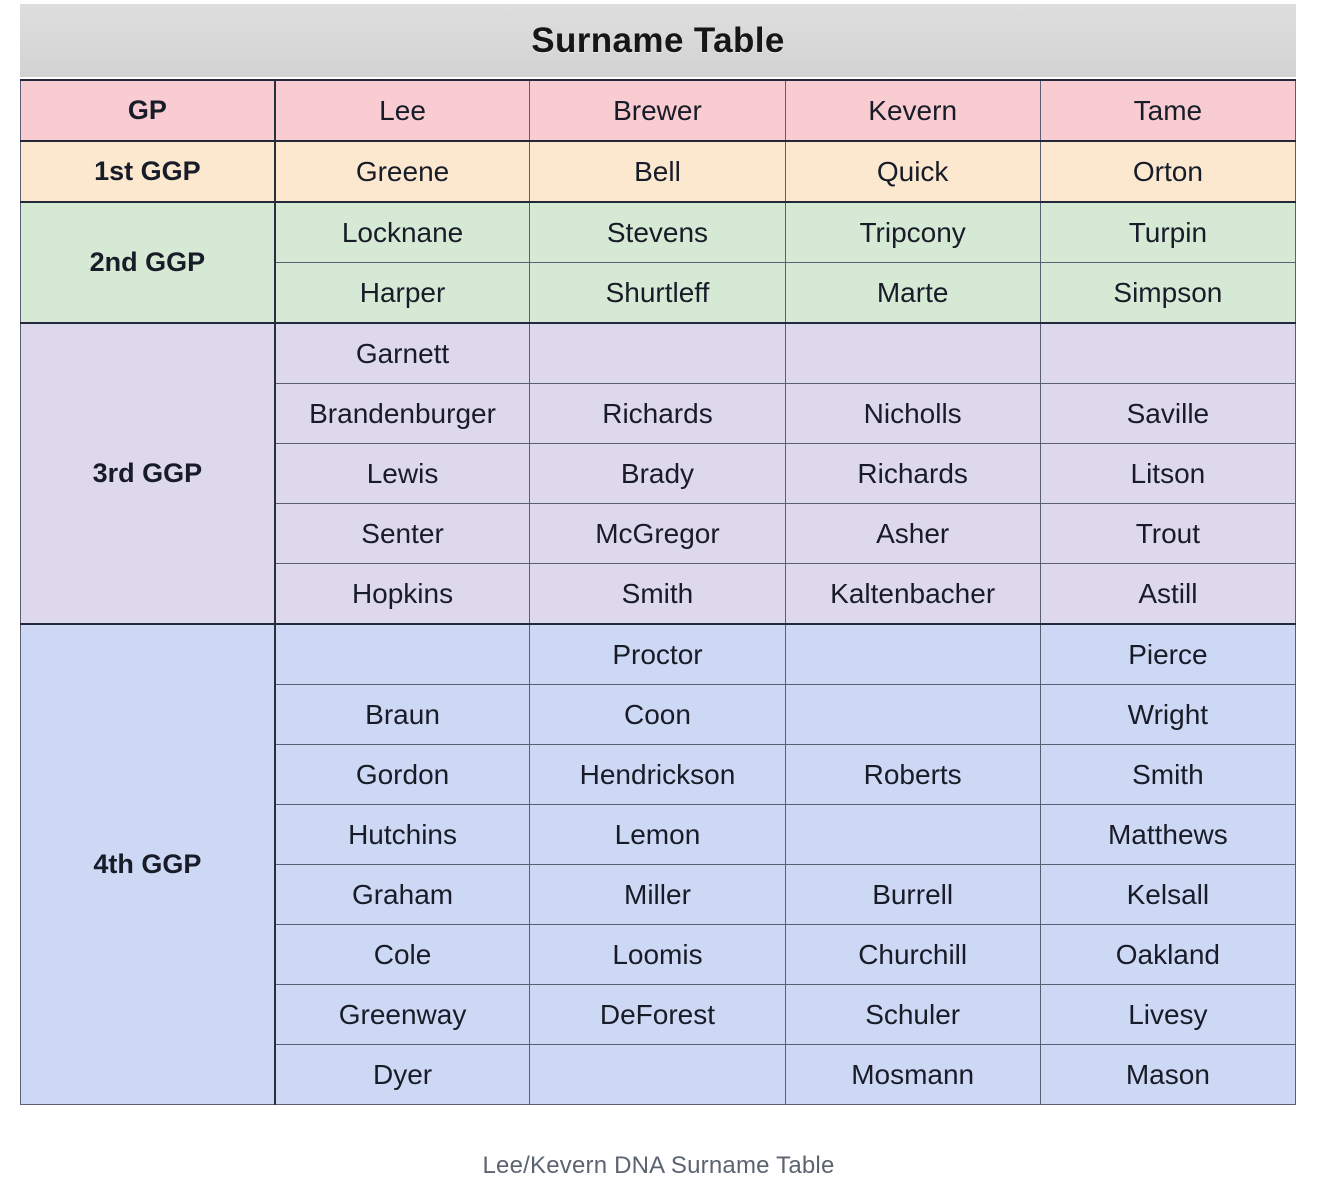 The image size is (1317, 1198). Describe the element at coordinates (1168, 714) in the screenshot. I see `surname-cell: Wright` at that location.